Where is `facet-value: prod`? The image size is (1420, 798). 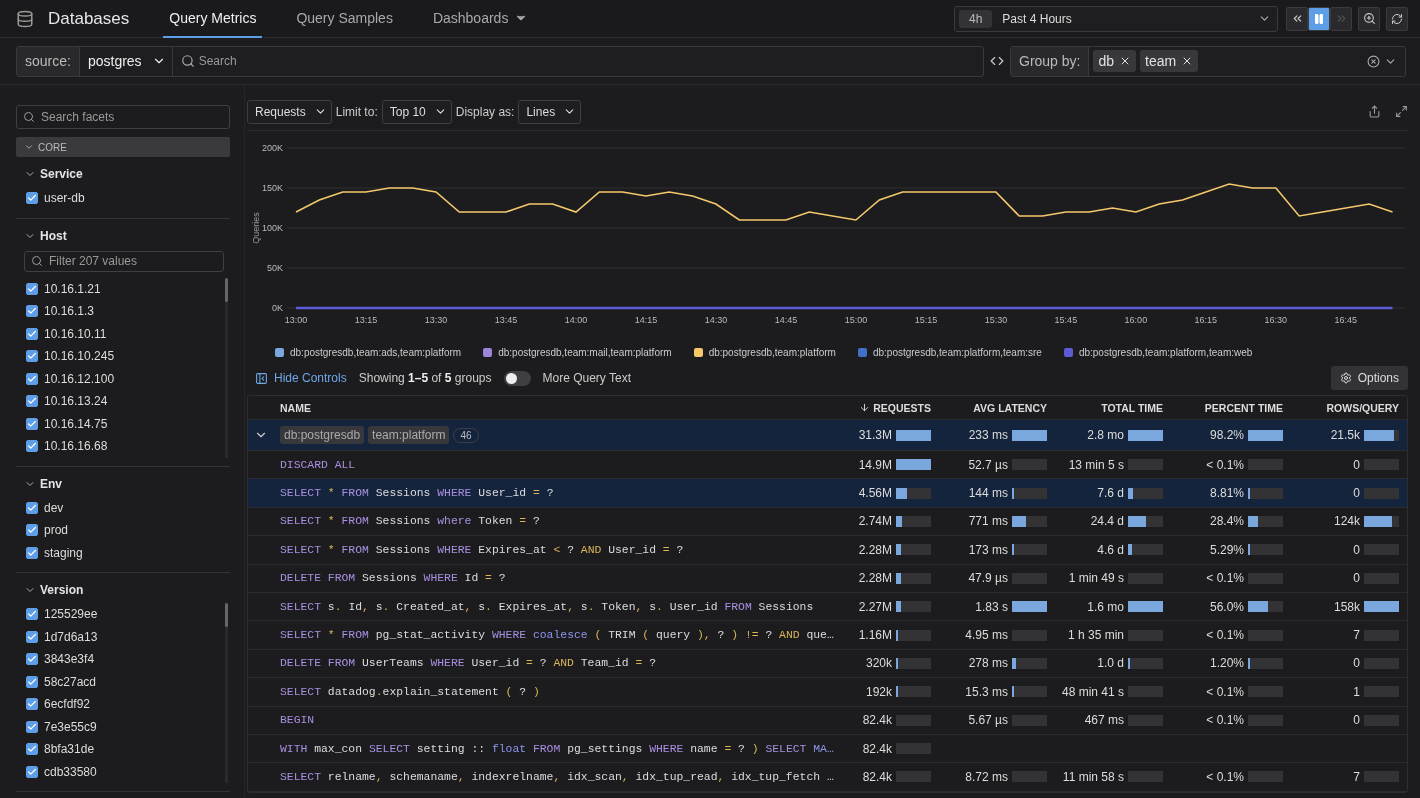
facet-value: prod is located at coordinates (56, 530).